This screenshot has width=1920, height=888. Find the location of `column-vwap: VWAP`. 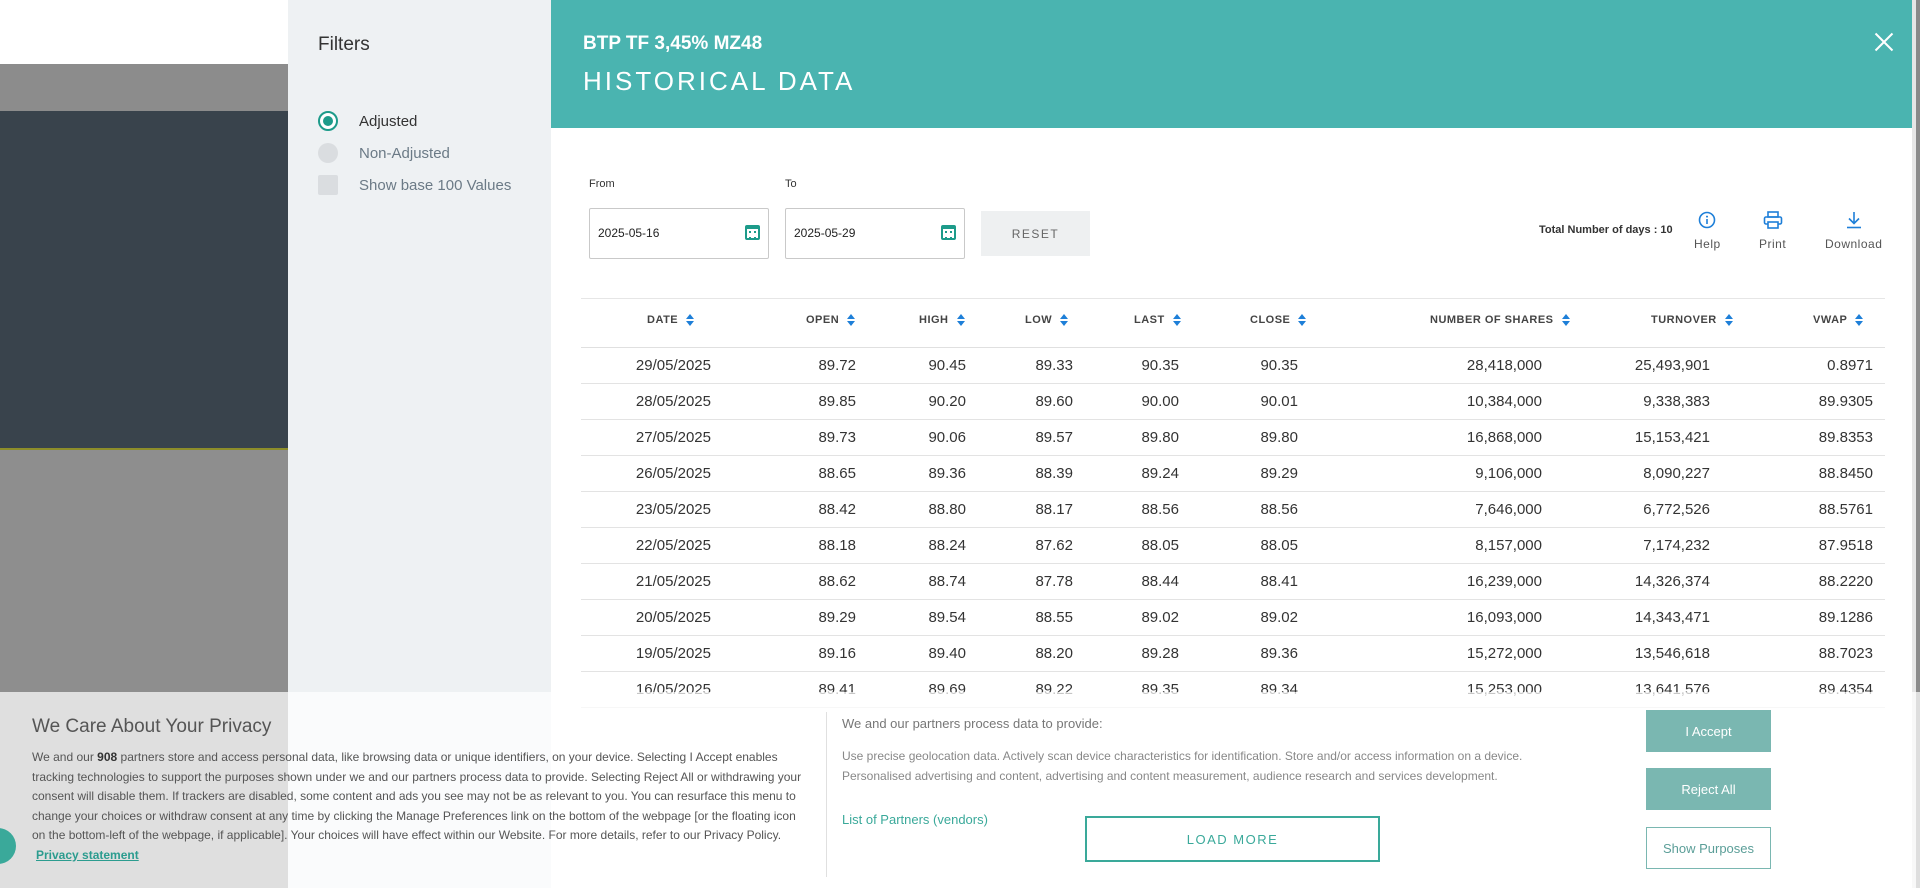

column-vwap: VWAP is located at coordinates (1838, 320).